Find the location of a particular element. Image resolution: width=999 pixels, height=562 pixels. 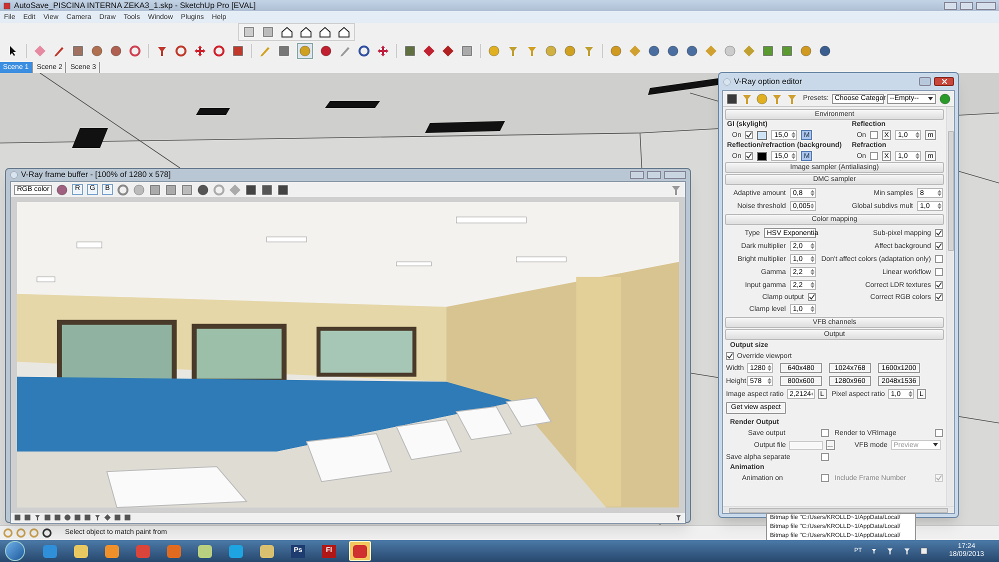

iso-view-icon is located at coordinates (249, 32).